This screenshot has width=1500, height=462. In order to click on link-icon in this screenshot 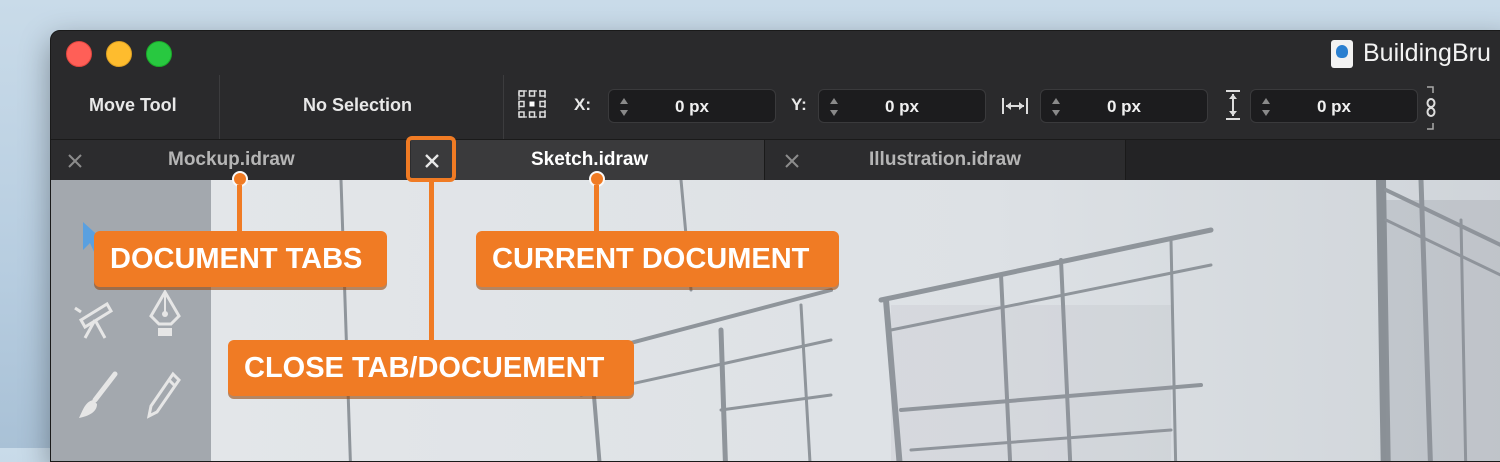, I will do `click(1431, 108)`.